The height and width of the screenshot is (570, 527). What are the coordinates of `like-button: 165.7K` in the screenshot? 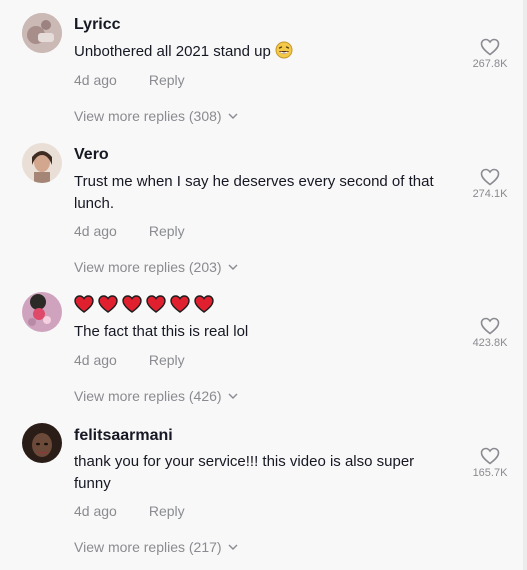 It's located at (490, 463).